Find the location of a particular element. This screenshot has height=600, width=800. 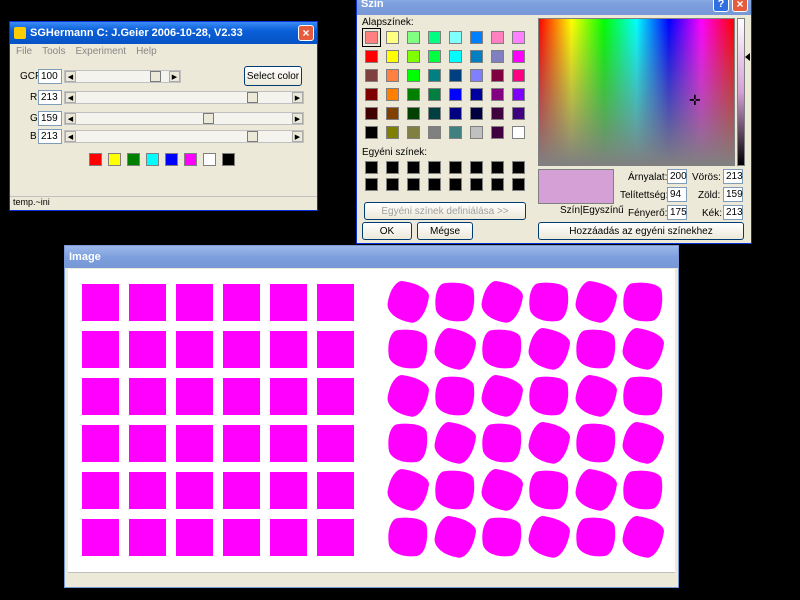

menu-item-help: Help is located at coordinates (146, 51).